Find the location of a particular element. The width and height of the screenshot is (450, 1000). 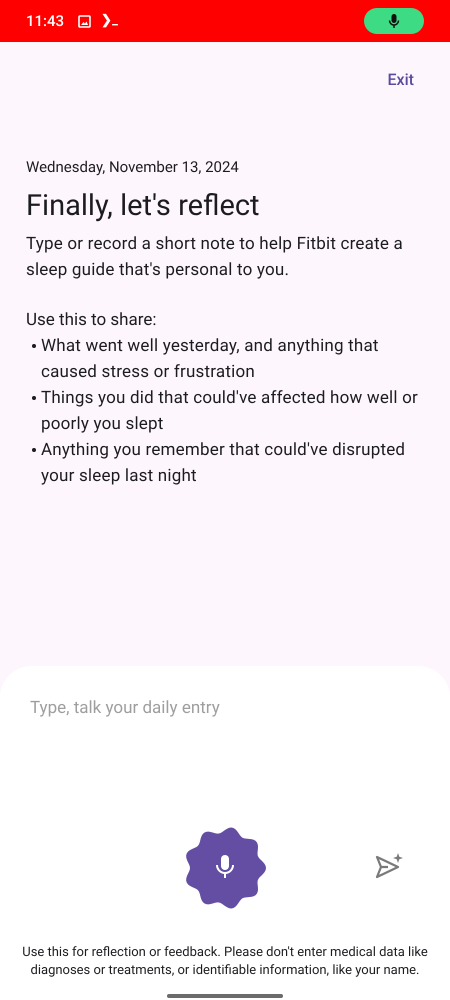

terminal-icon: ❯_ is located at coordinates (109, 21).